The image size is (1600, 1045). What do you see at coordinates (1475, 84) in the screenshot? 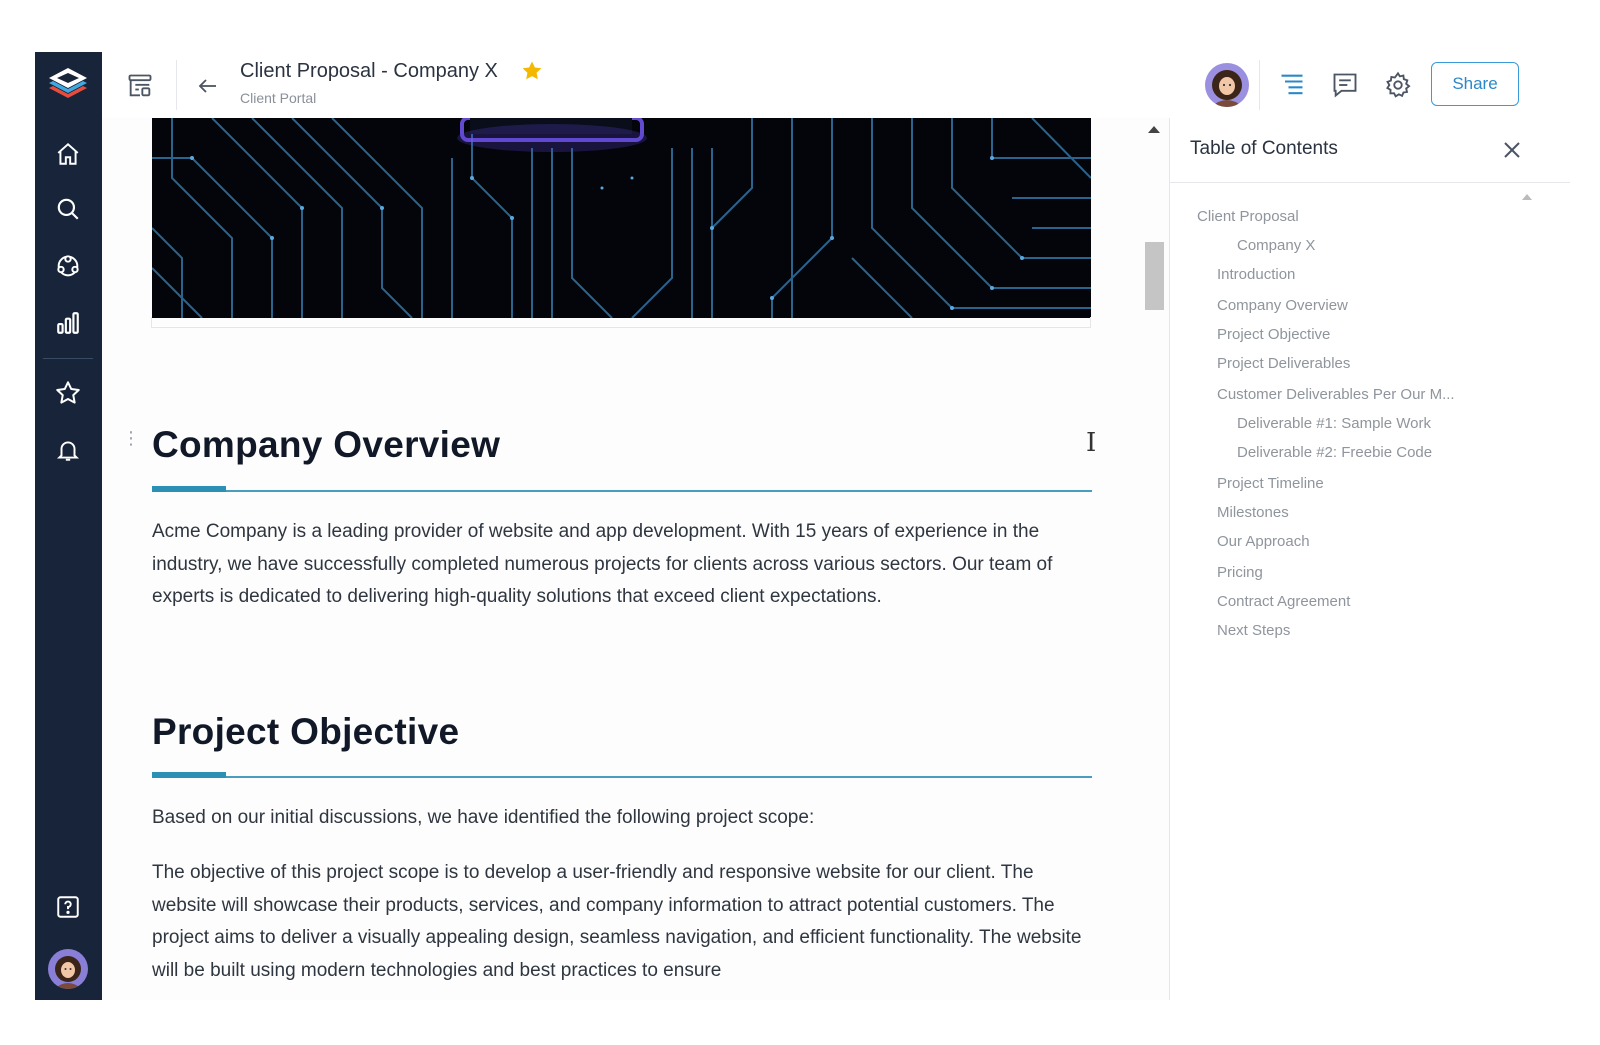
I see `share-button: Share` at bounding box center [1475, 84].